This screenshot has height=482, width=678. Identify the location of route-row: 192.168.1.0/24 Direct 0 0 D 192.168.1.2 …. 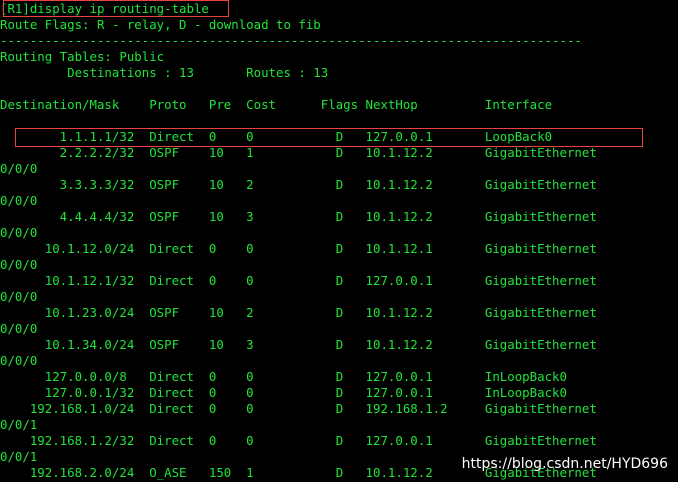
(298, 408).